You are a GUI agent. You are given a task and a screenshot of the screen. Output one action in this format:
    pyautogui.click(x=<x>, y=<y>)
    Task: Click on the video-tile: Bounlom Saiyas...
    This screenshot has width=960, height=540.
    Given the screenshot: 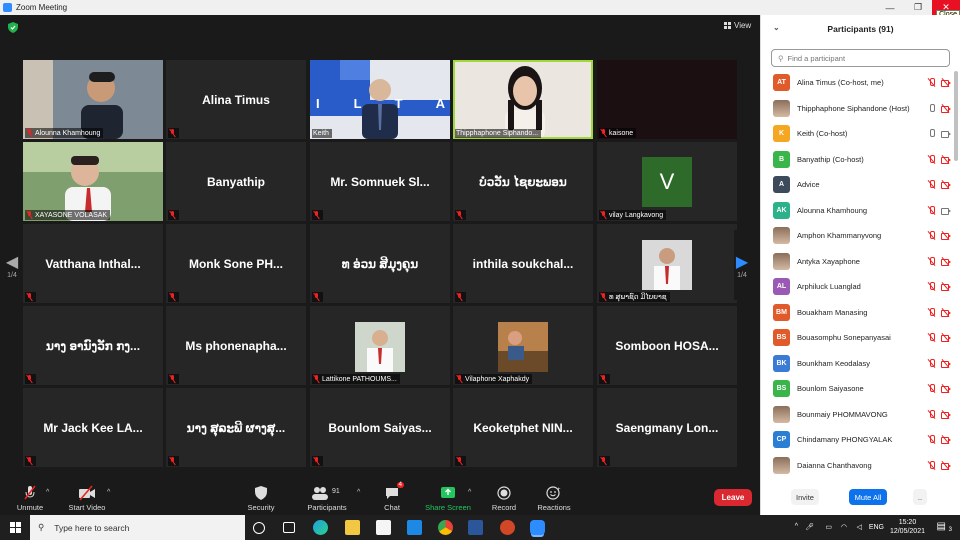 What is the action you would take?
    pyautogui.click(x=380, y=427)
    